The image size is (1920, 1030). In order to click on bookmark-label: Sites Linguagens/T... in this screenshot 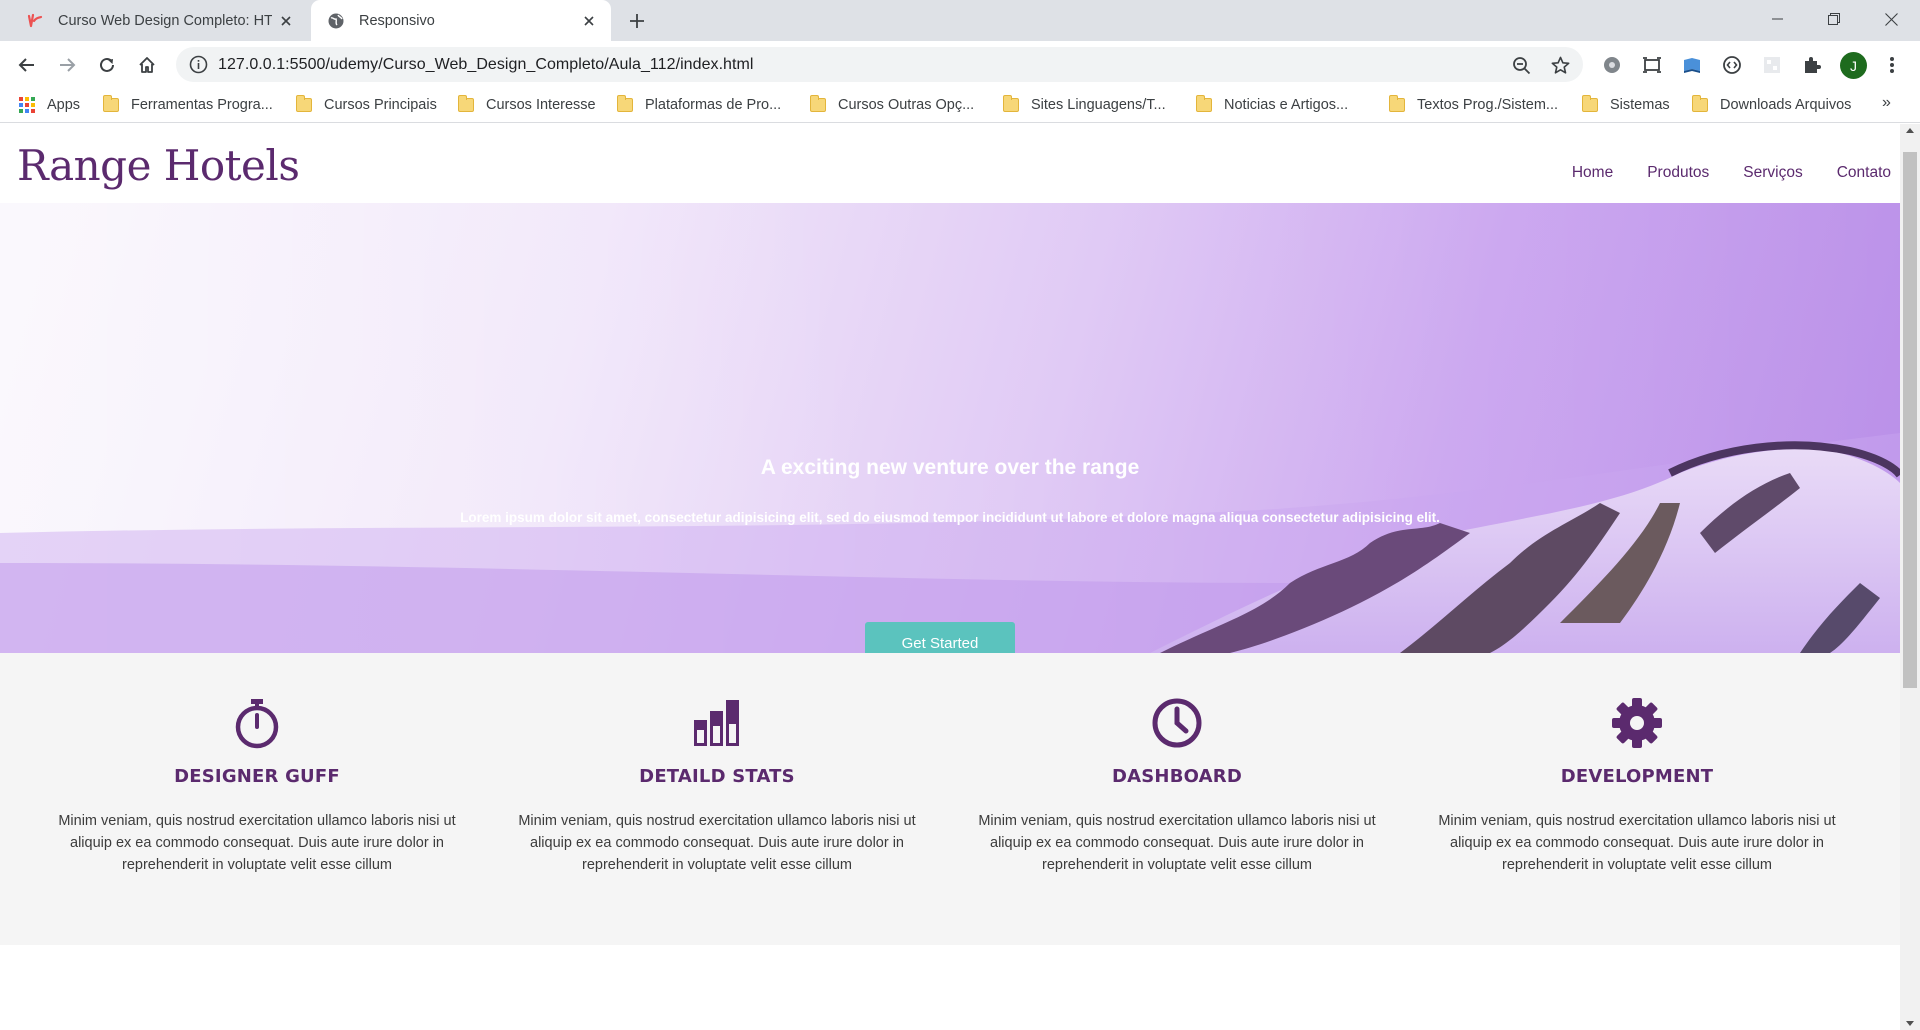, I will do `click(1098, 105)`.